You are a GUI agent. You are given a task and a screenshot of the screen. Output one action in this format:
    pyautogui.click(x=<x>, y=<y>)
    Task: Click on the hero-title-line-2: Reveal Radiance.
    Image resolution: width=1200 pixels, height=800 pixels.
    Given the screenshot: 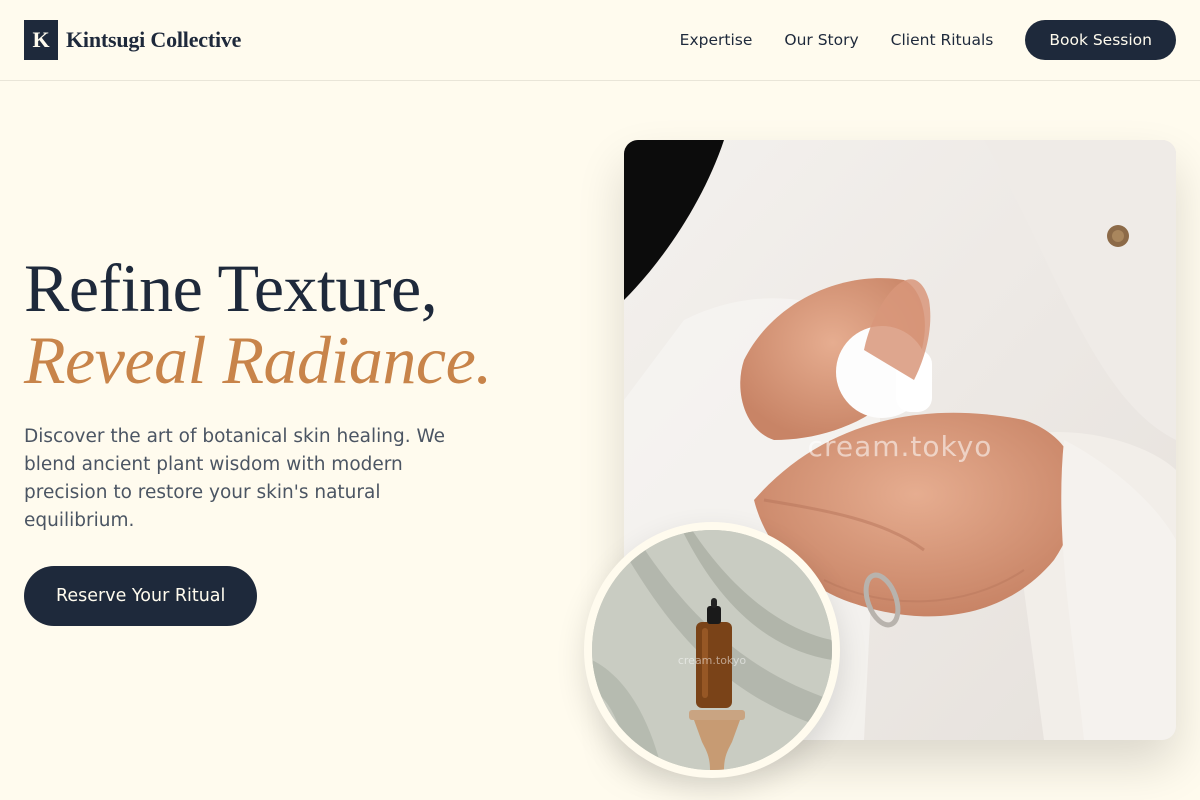 What is the action you would take?
    pyautogui.click(x=258, y=360)
    